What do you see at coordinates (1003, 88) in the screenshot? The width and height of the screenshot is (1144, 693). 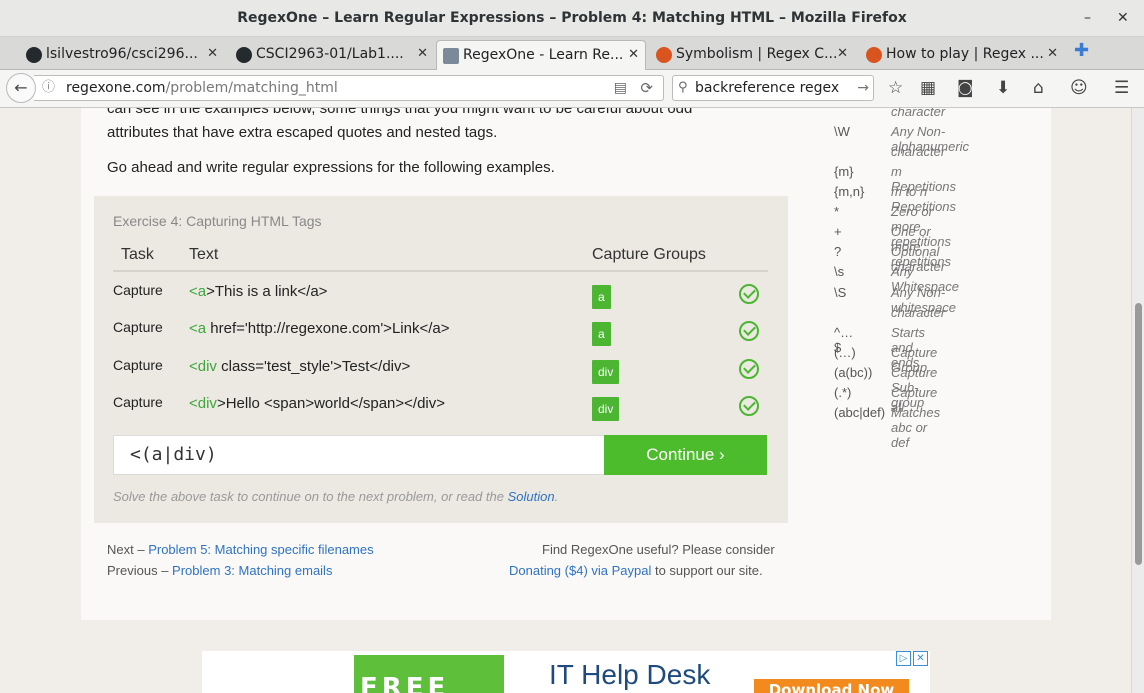 I see `download-icon: ⬇` at bounding box center [1003, 88].